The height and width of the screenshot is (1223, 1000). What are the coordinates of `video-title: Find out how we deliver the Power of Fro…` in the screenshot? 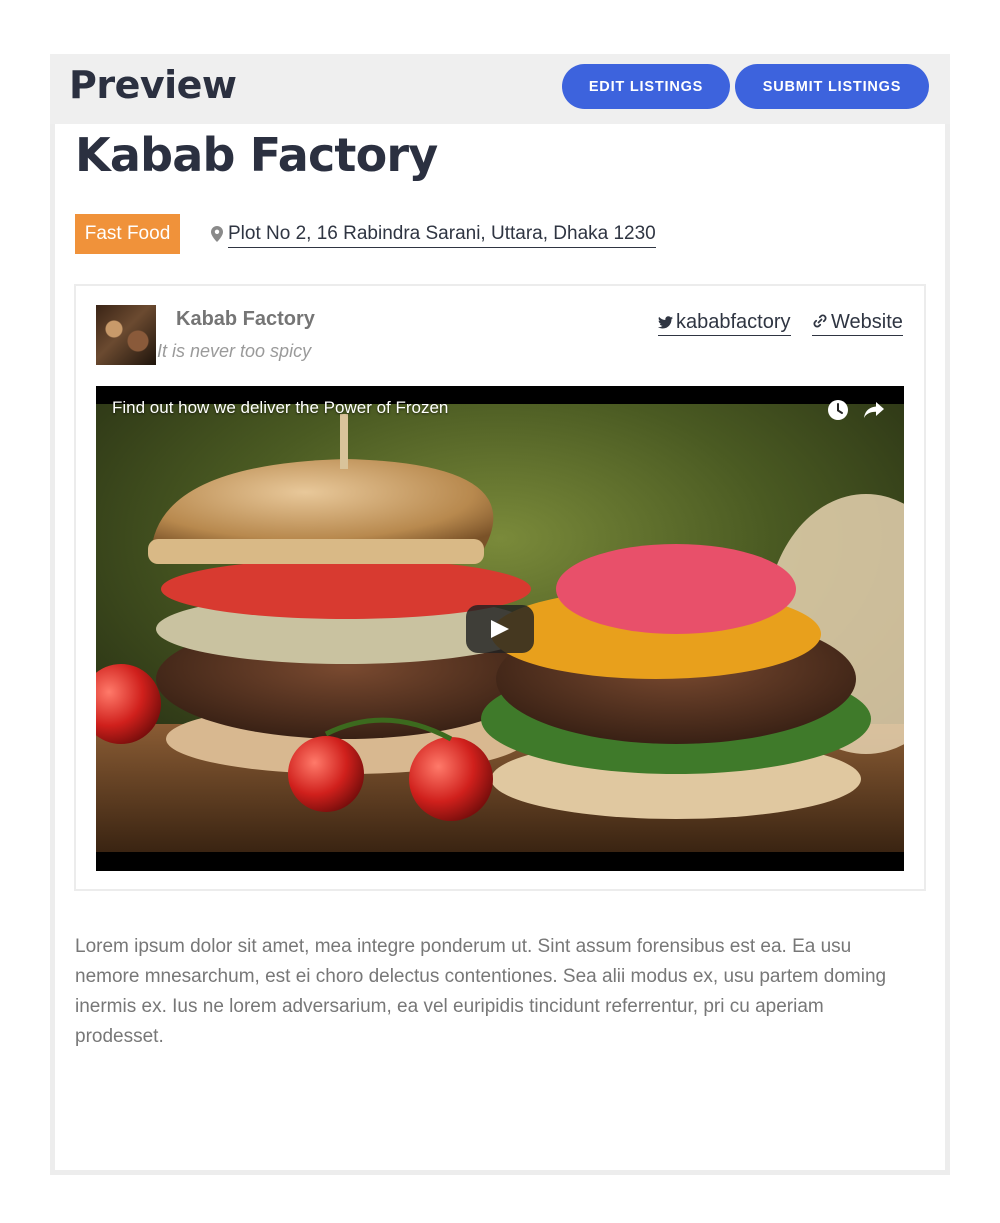 It's located at (280, 407).